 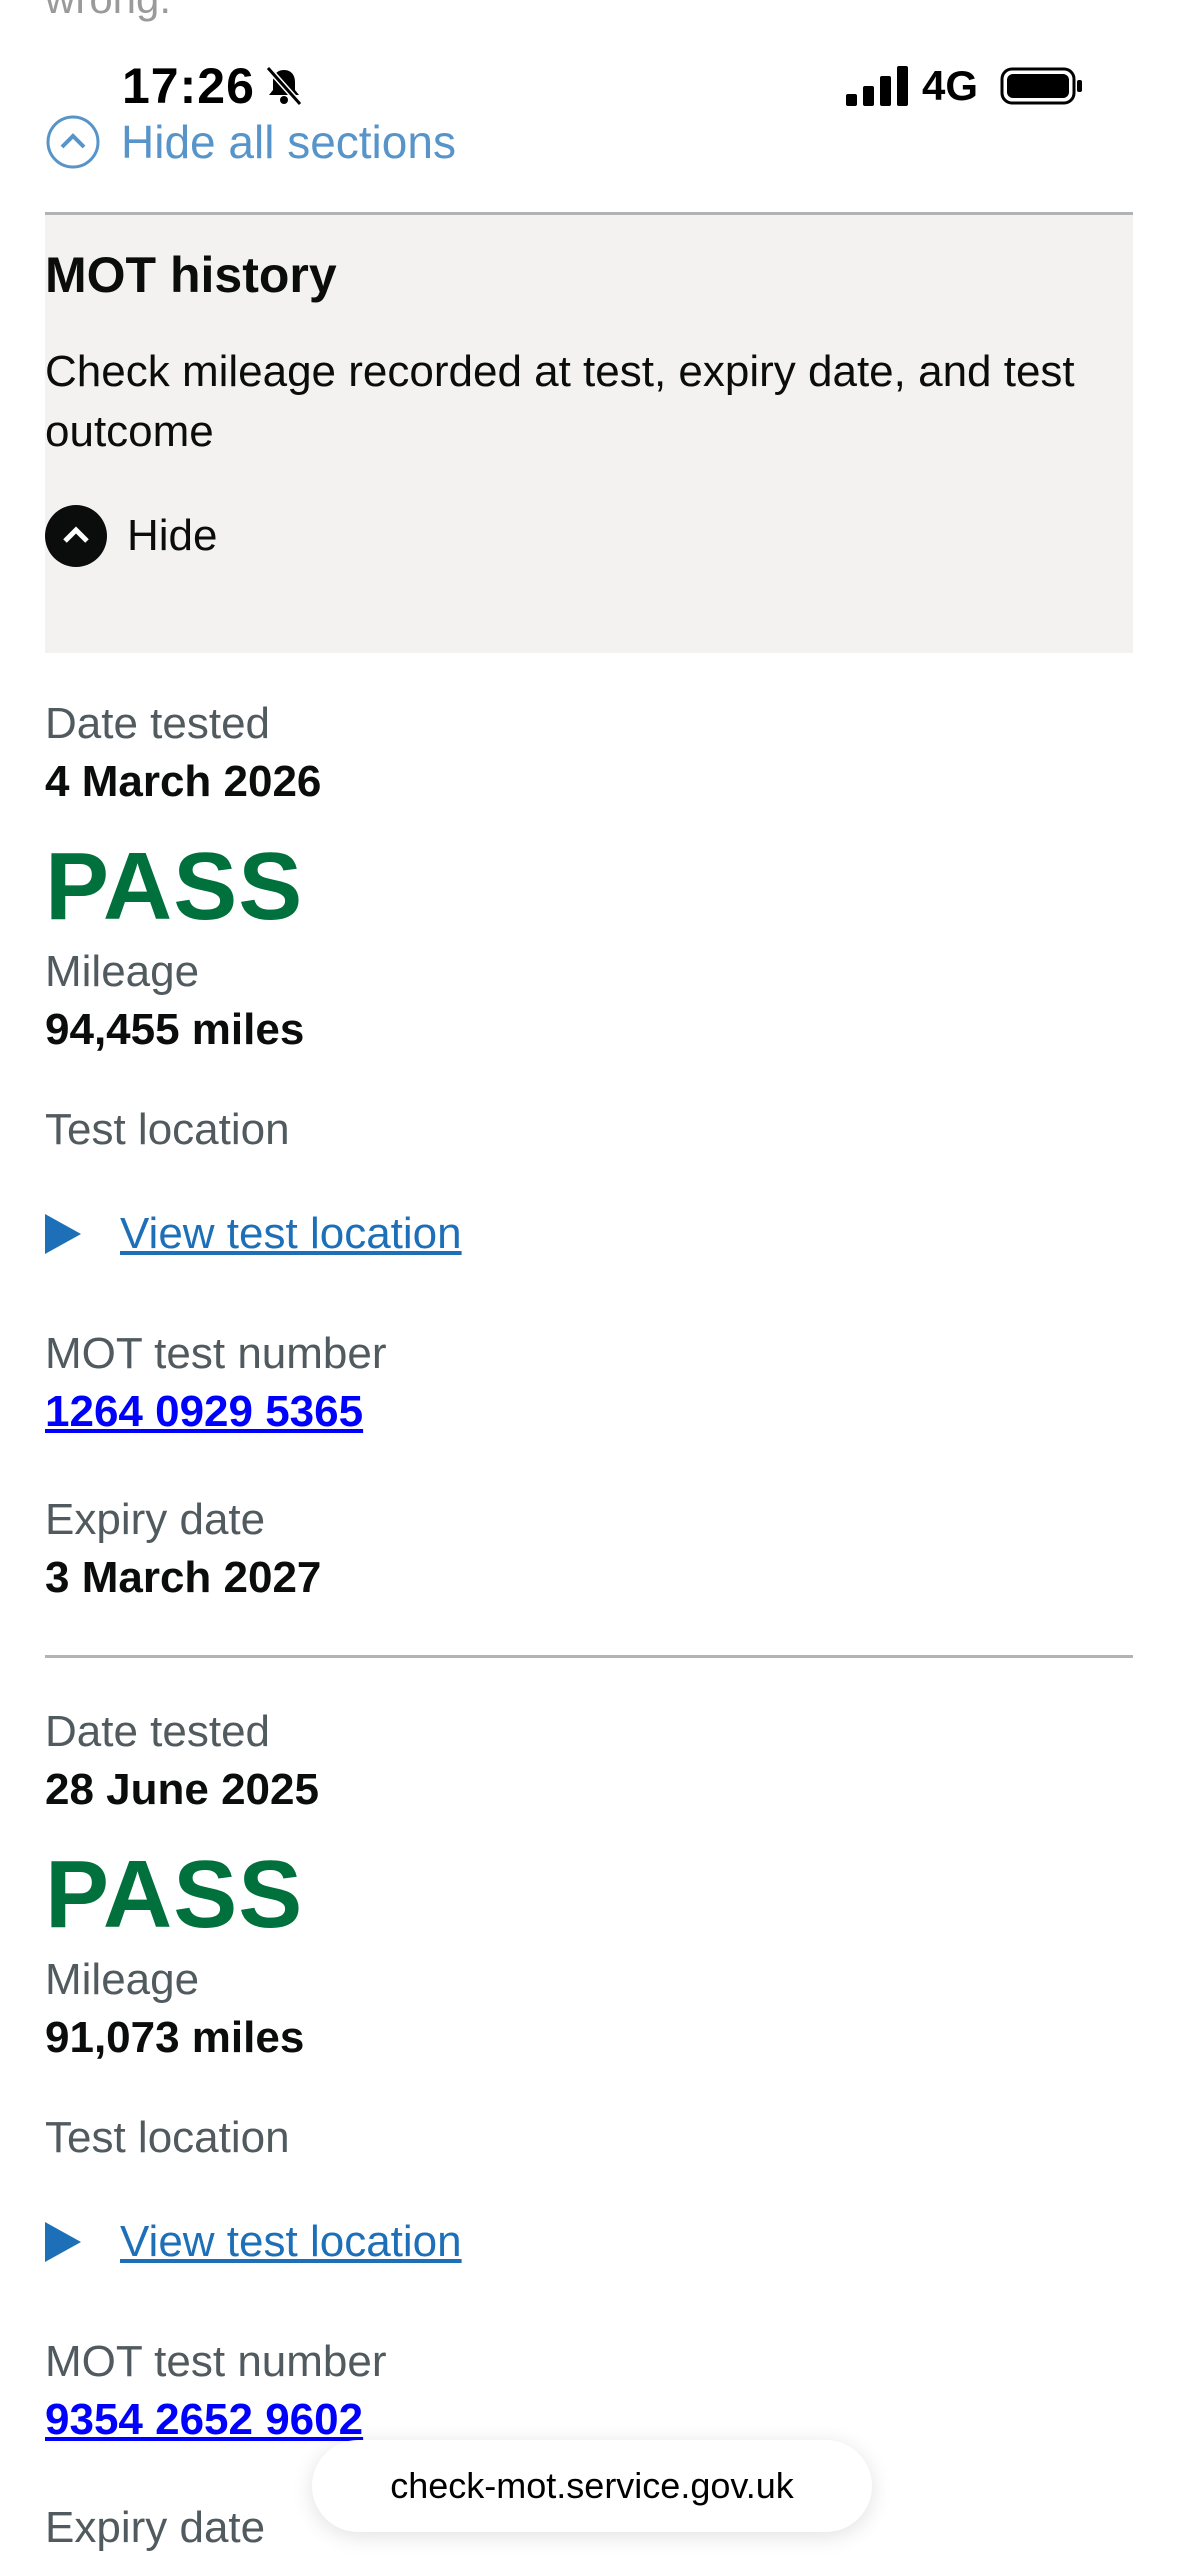 I want to click on url-text: check-mot.service.gov.uk, so click(x=592, y=2485).